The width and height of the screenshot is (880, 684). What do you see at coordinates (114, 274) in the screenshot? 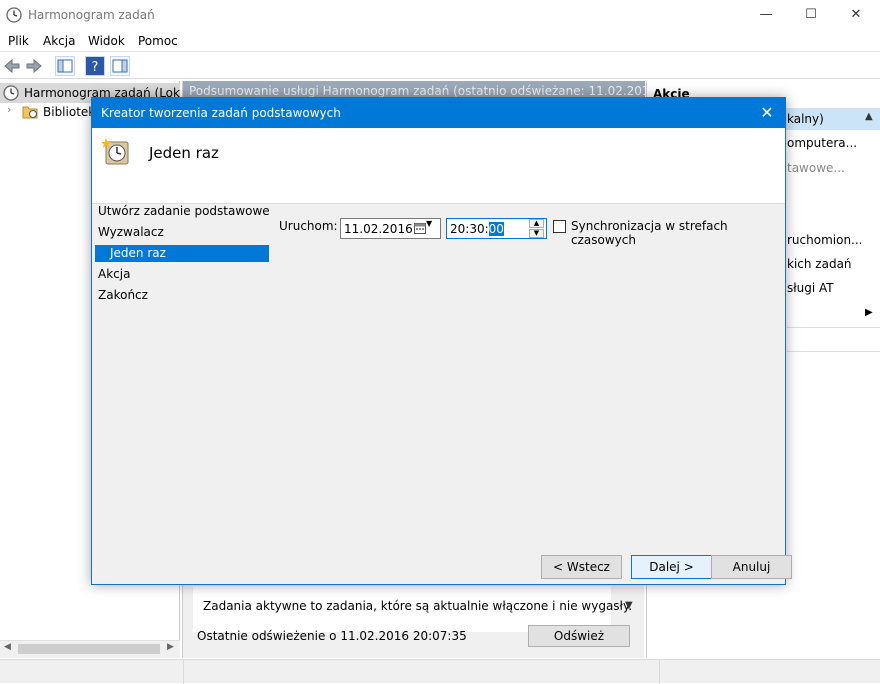
I see `step-action: Akcja` at bounding box center [114, 274].